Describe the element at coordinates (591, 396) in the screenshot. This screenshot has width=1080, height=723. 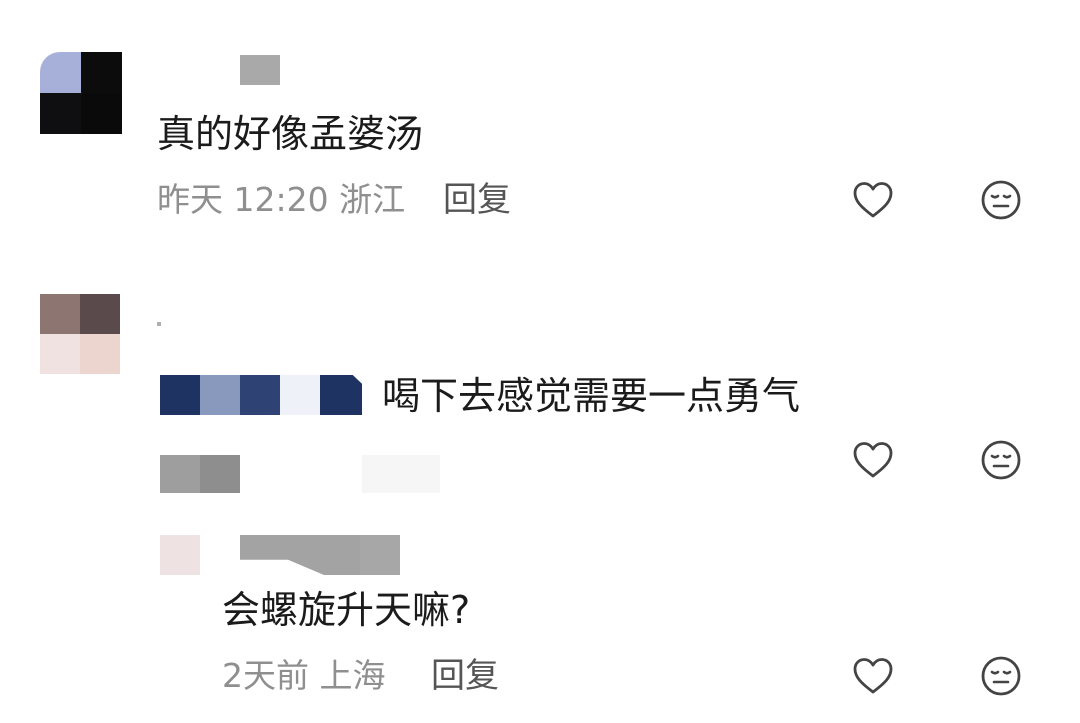
I see `comment-text: 喝下去感觉需要一点勇气` at that location.